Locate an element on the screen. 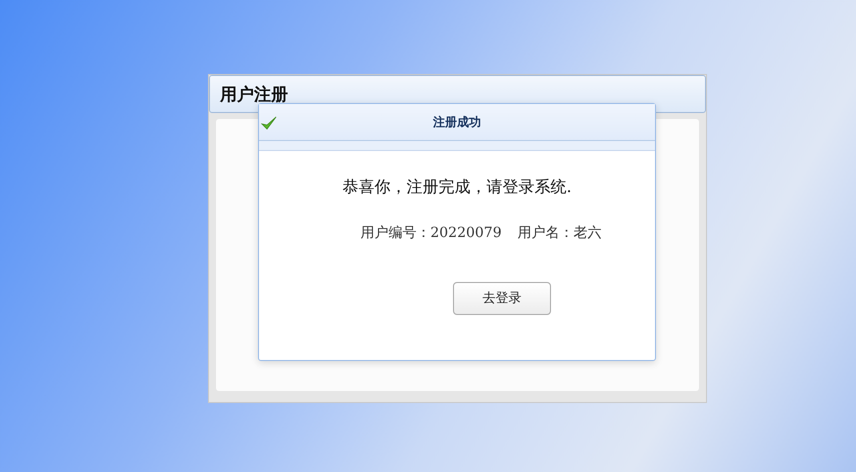  login-button: 去登录 is located at coordinates (502, 298).